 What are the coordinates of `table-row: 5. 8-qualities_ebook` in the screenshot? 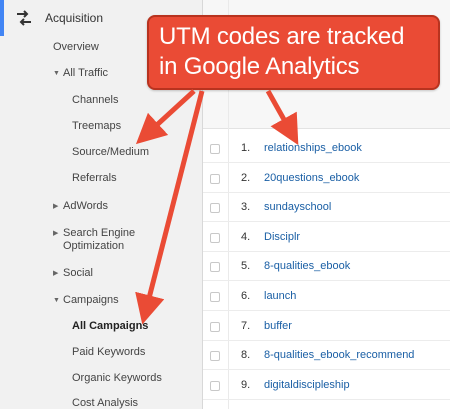 It's located at (326, 267).